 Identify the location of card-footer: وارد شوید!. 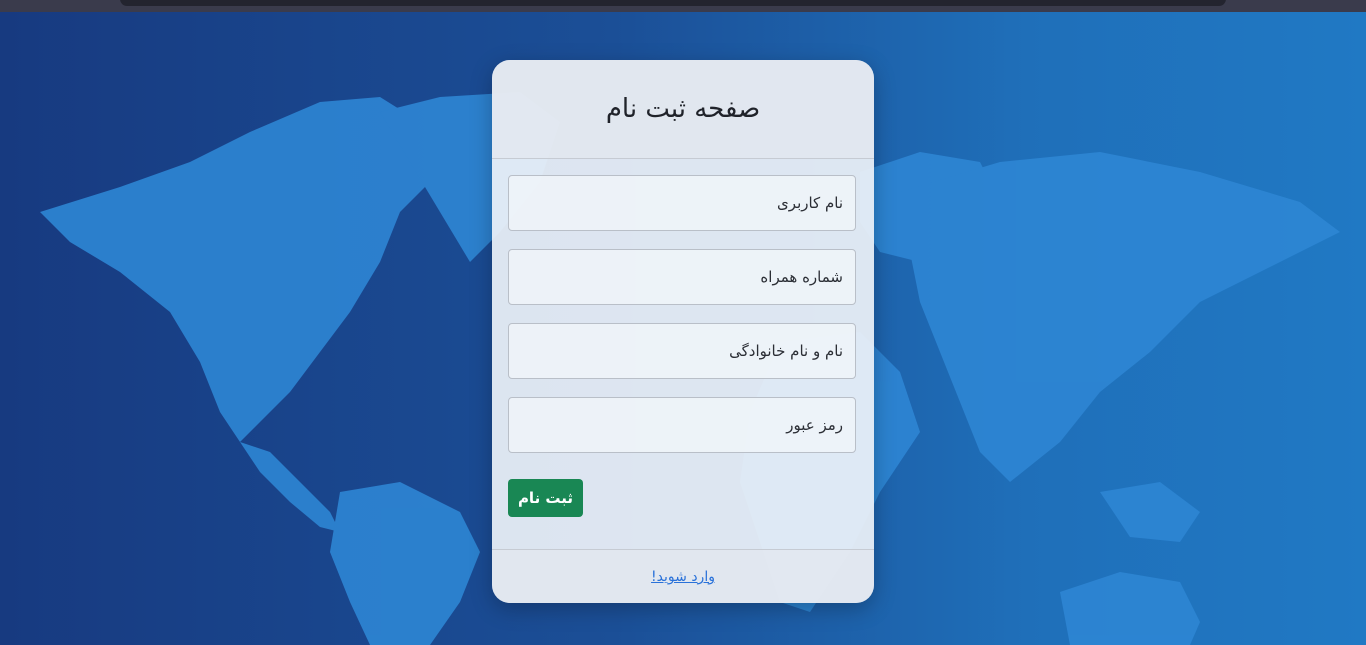
(683, 576).